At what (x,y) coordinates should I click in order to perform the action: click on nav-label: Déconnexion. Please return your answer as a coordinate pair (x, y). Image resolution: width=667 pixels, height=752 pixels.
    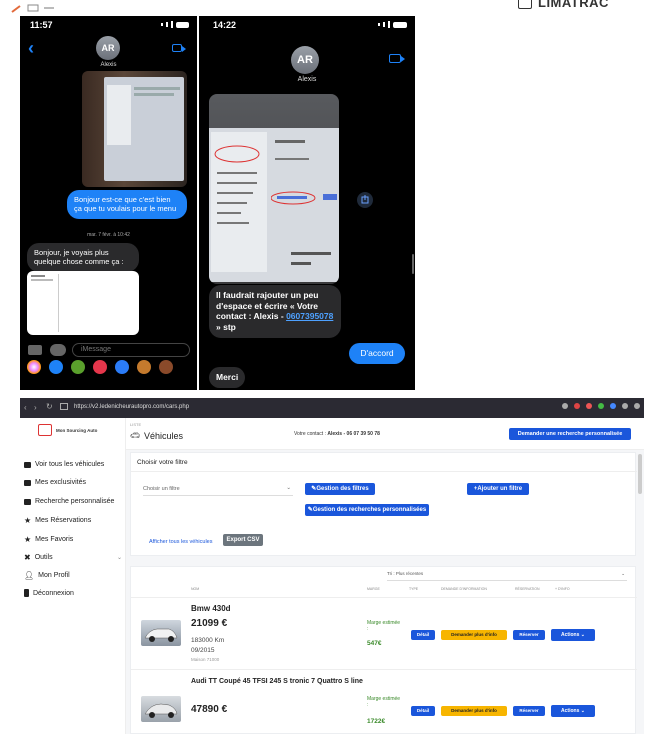
    Looking at the image, I should click on (53, 593).